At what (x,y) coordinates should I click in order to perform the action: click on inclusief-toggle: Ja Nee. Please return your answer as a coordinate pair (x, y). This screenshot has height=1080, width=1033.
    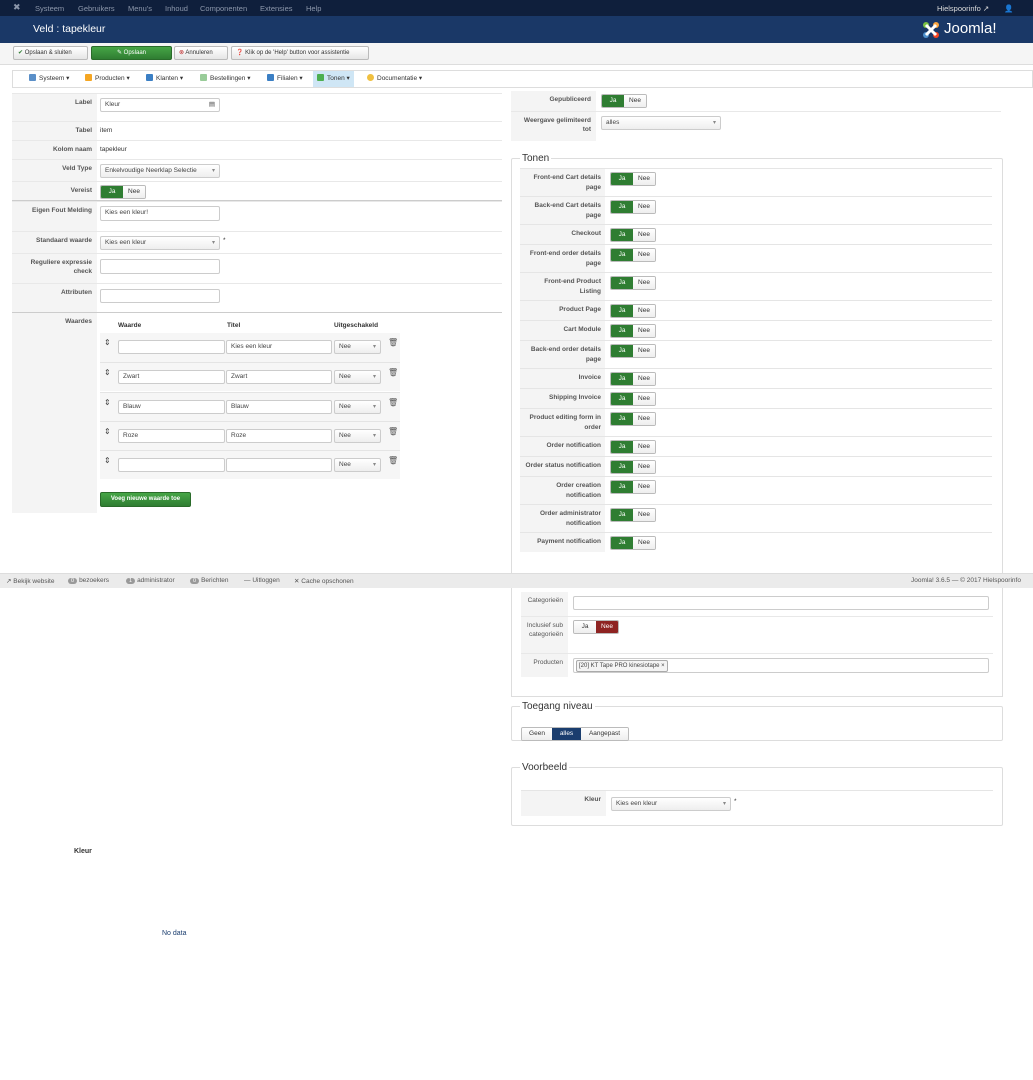
    Looking at the image, I should click on (596, 627).